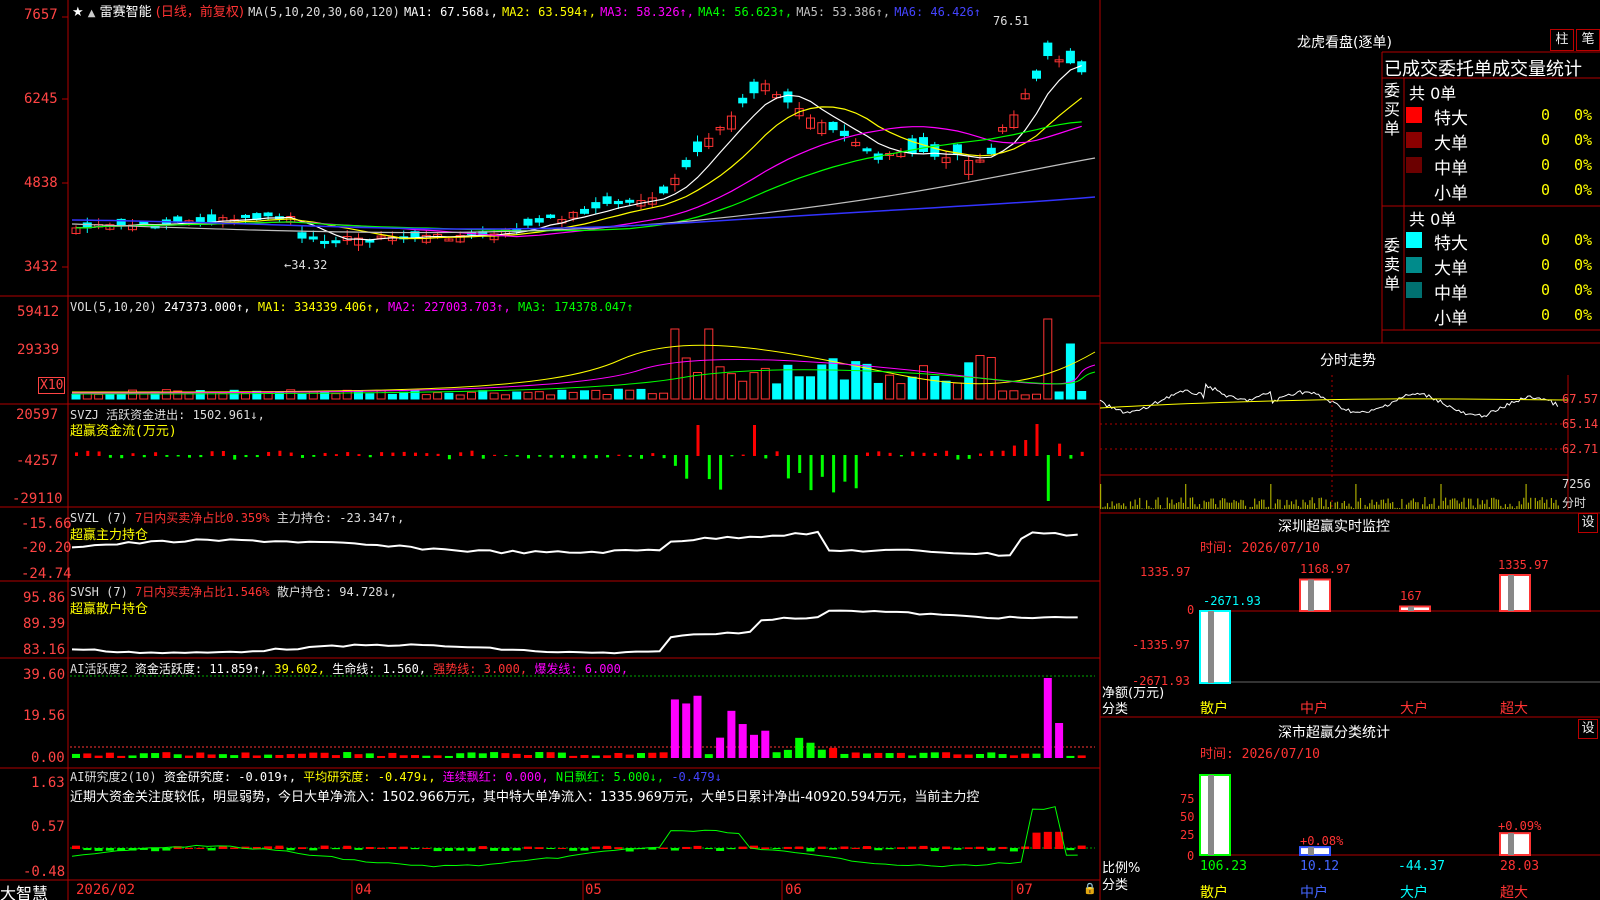 Image resolution: width=1600 pixels, height=900 pixels. What do you see at coordinates (1115, 885) in the screenshot?
I see `stats-category-label: 分类` at bounding box center [1115, 885].